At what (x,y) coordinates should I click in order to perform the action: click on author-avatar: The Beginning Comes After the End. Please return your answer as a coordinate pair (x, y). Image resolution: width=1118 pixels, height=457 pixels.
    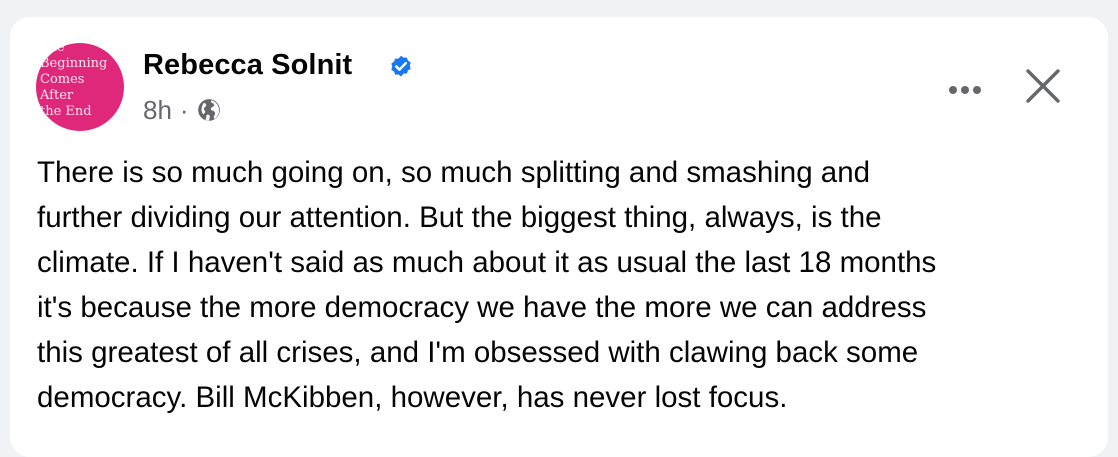
    Looking at the image, I should click on (80, 87).